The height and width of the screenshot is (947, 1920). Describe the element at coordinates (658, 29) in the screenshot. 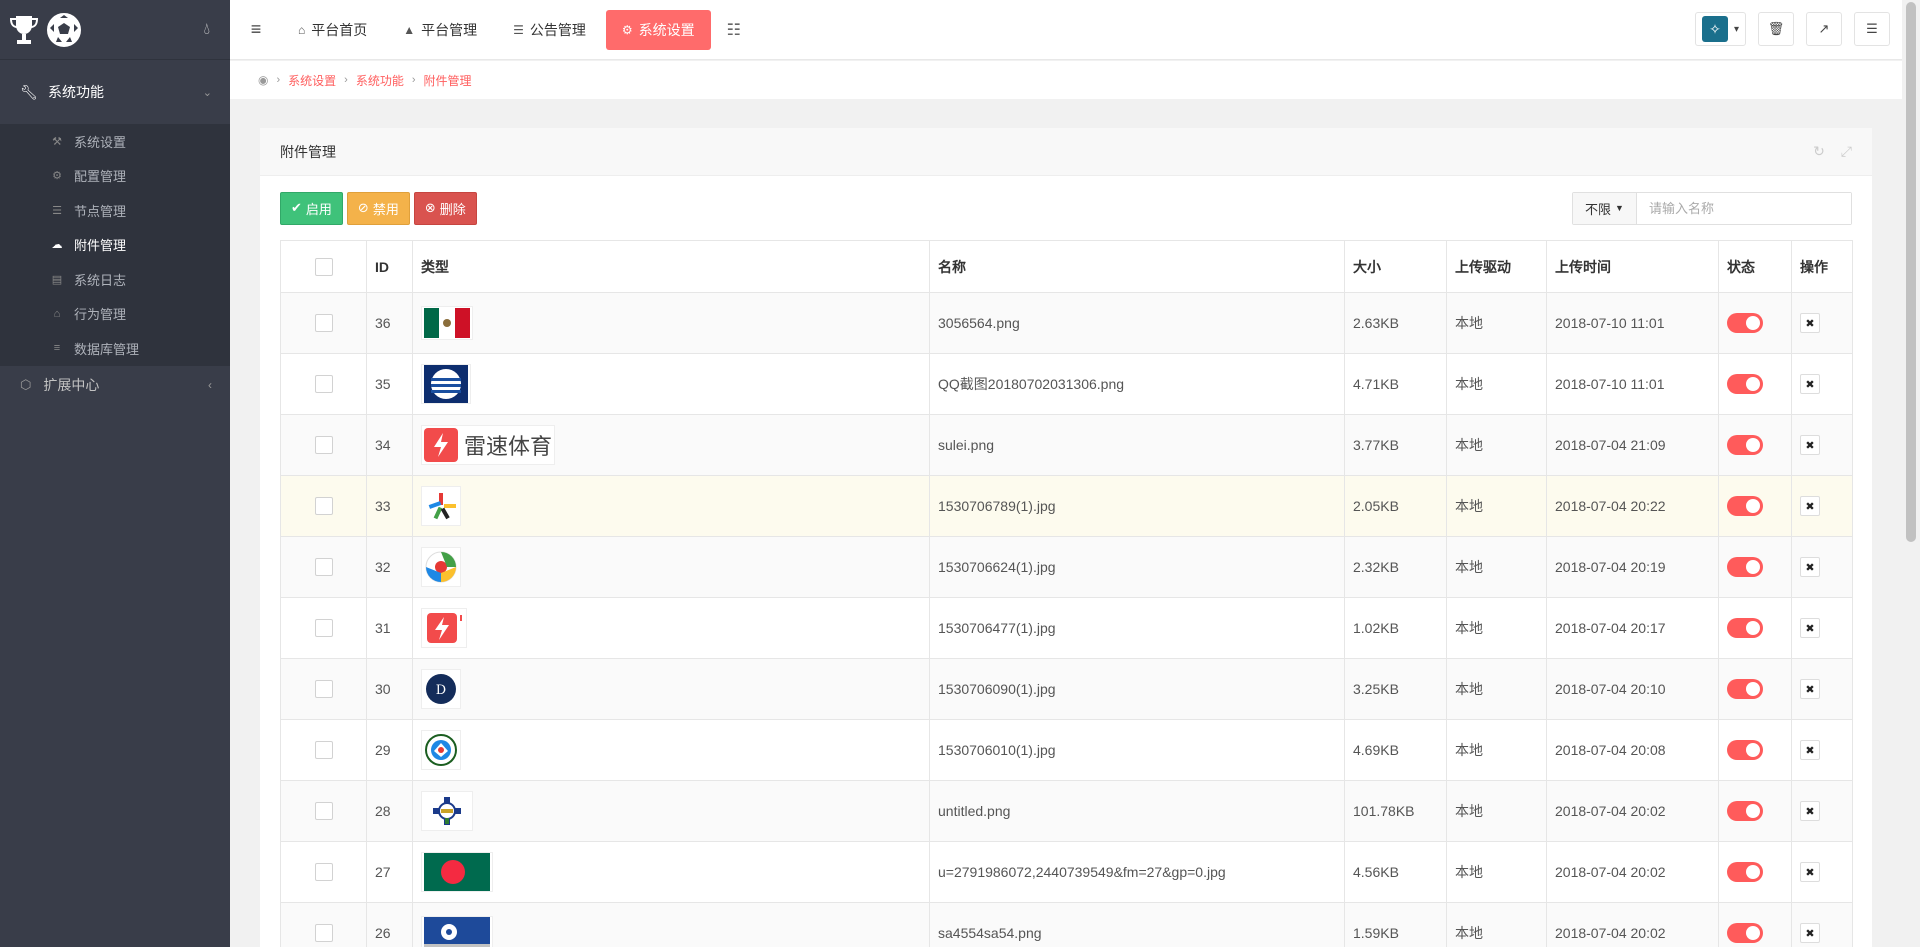

I see `top-nav-settings: ⚙ 系统设置` at that location.